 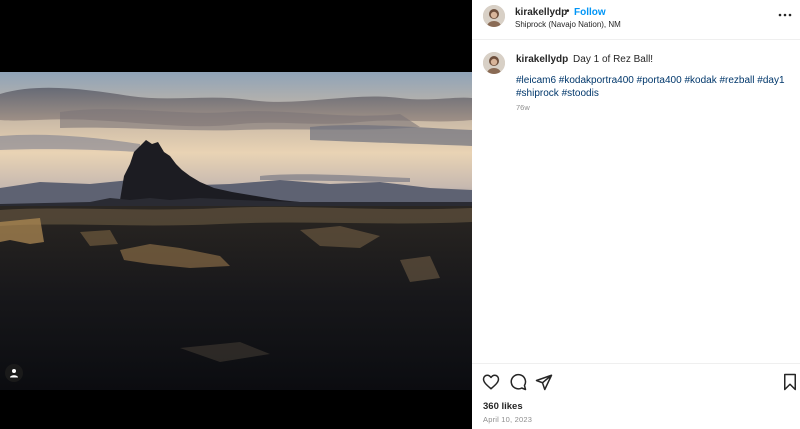 I want to click on caption-time-ago: 76w, so click(x=523, y=107).